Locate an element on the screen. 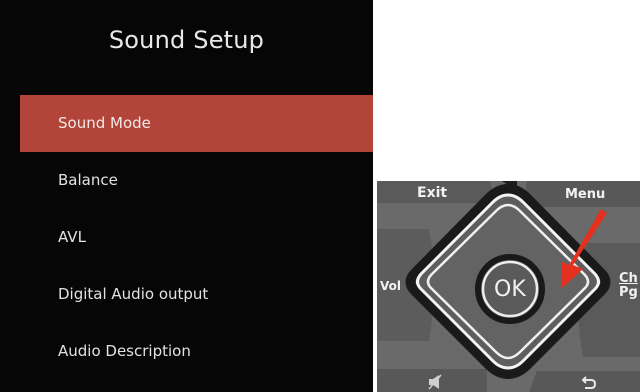 The image size is (640, 392). menu-item-avl: AVL is located at coordinates (196, 237).